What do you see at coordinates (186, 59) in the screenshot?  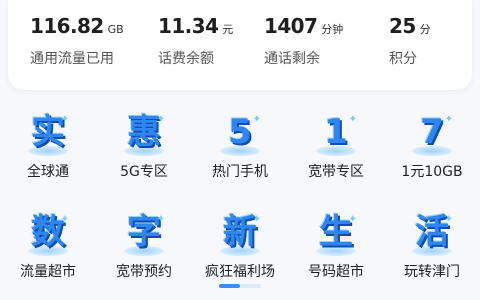 I see `balance-label: 话费余额` at bounding box center [186, 59].